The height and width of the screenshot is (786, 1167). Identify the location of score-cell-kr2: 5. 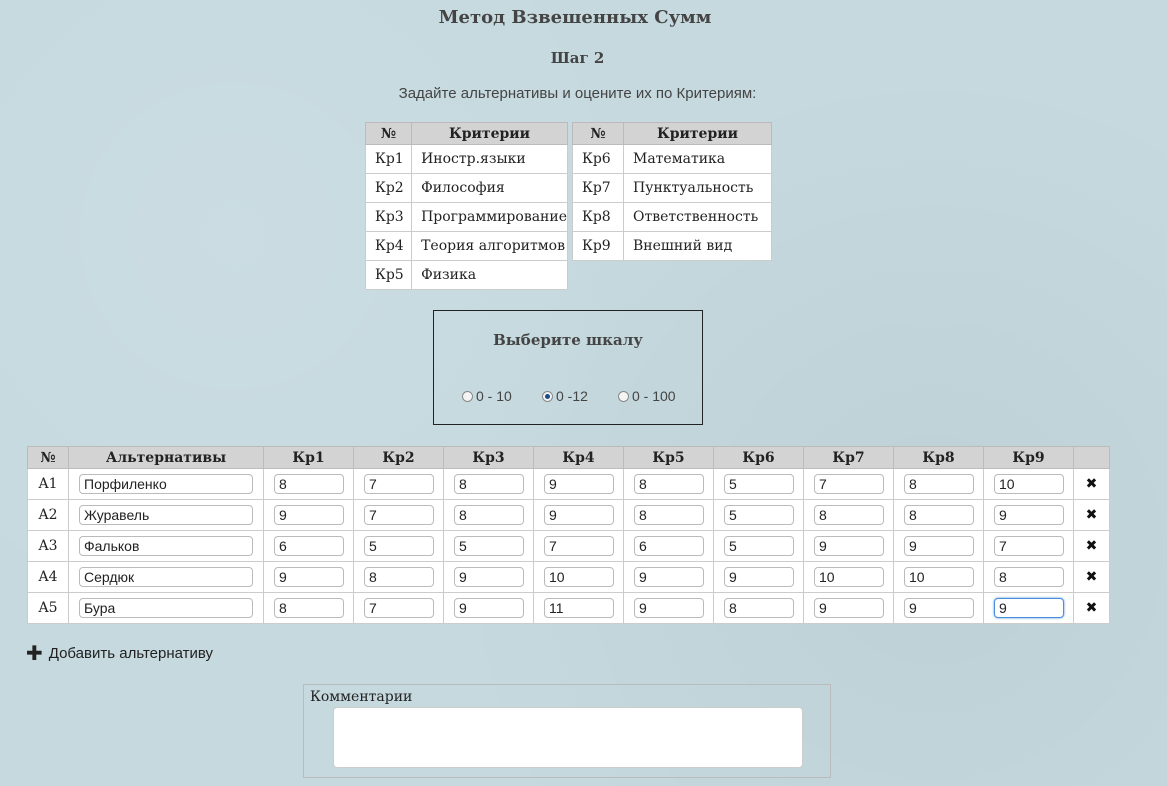
(398, 546).